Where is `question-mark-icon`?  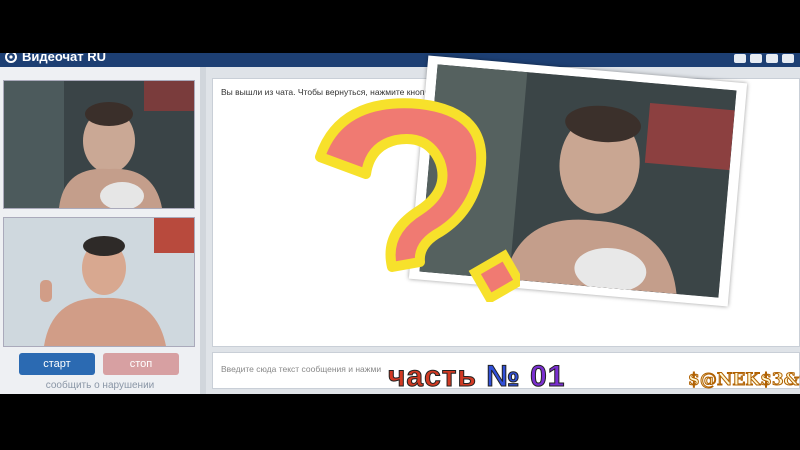 question-mark-icon is located at coordinates (417, 200).